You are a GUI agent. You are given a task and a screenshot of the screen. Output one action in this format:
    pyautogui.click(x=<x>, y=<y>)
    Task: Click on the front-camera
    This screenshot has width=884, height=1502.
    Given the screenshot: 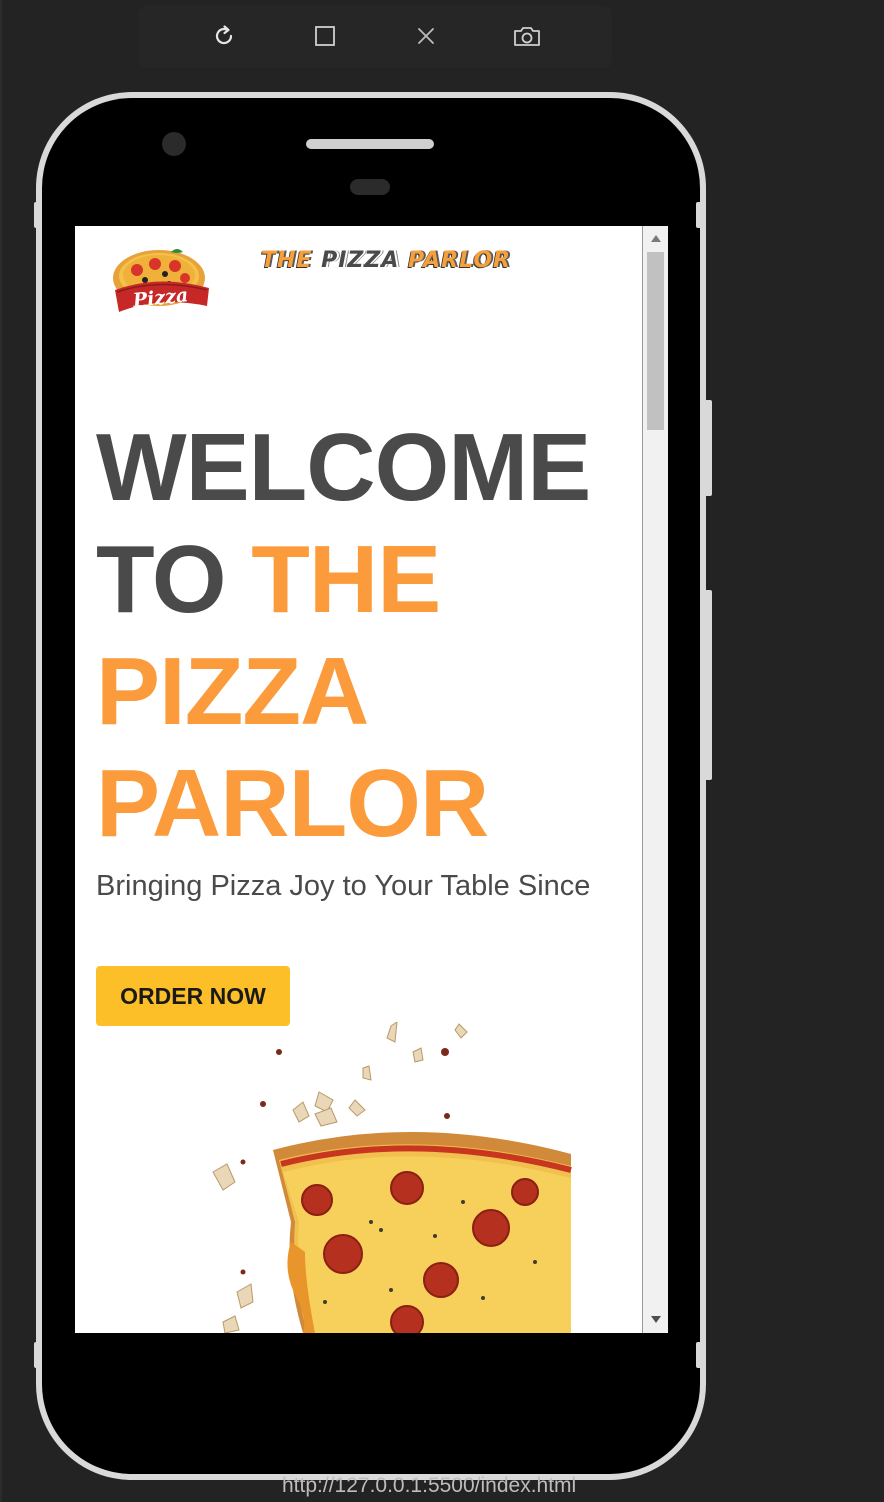 What is the action you would take?
    pyautogui.click(x=174, y=144)
    